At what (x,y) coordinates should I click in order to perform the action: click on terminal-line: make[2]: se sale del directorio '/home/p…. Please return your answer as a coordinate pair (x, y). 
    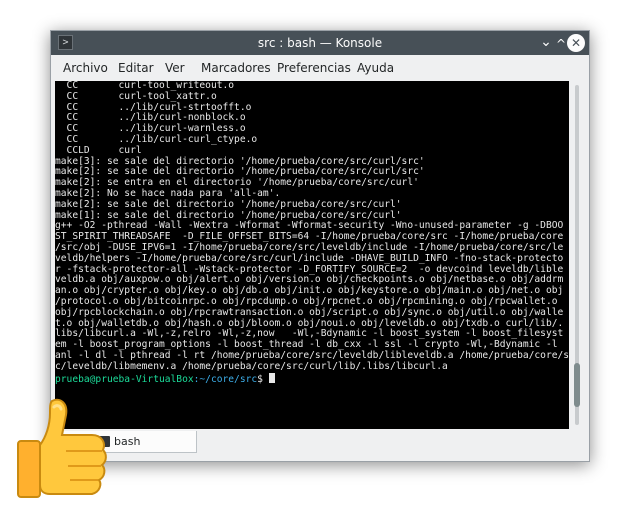
    Looking at the image, I should click on (228, 204).